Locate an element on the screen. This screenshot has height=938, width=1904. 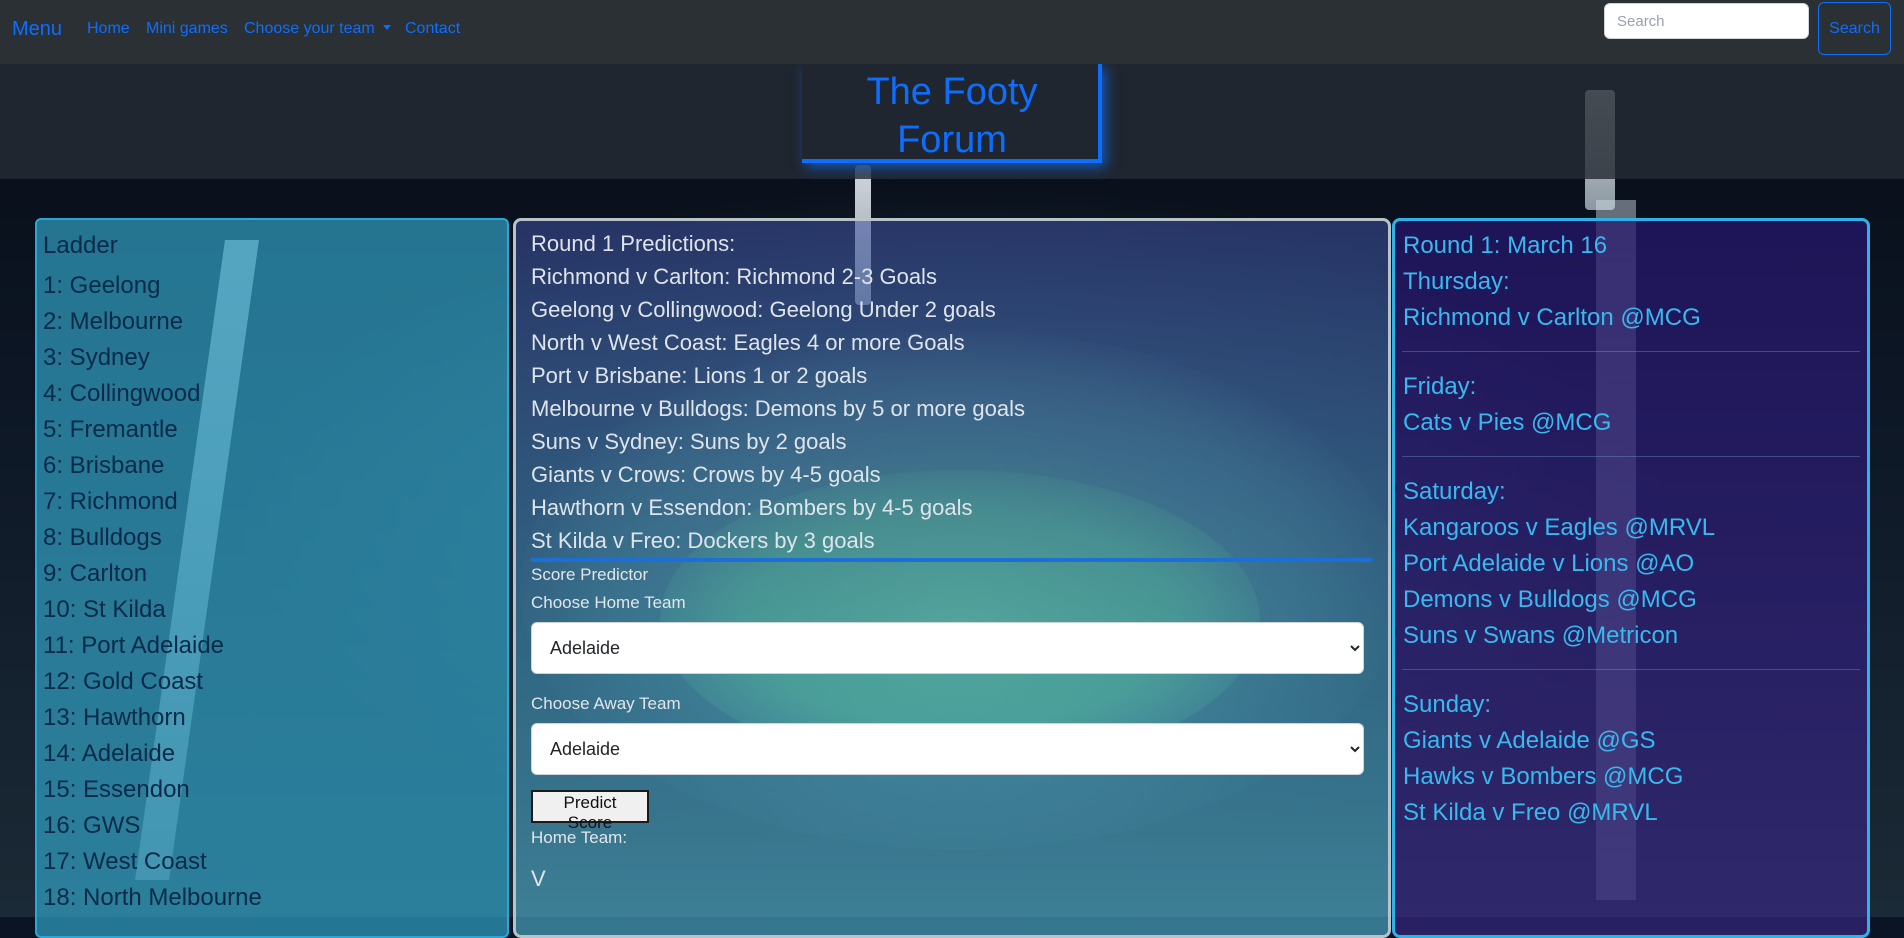
ladder-item: 14: Adelaide is located at coordinates (109, 753).